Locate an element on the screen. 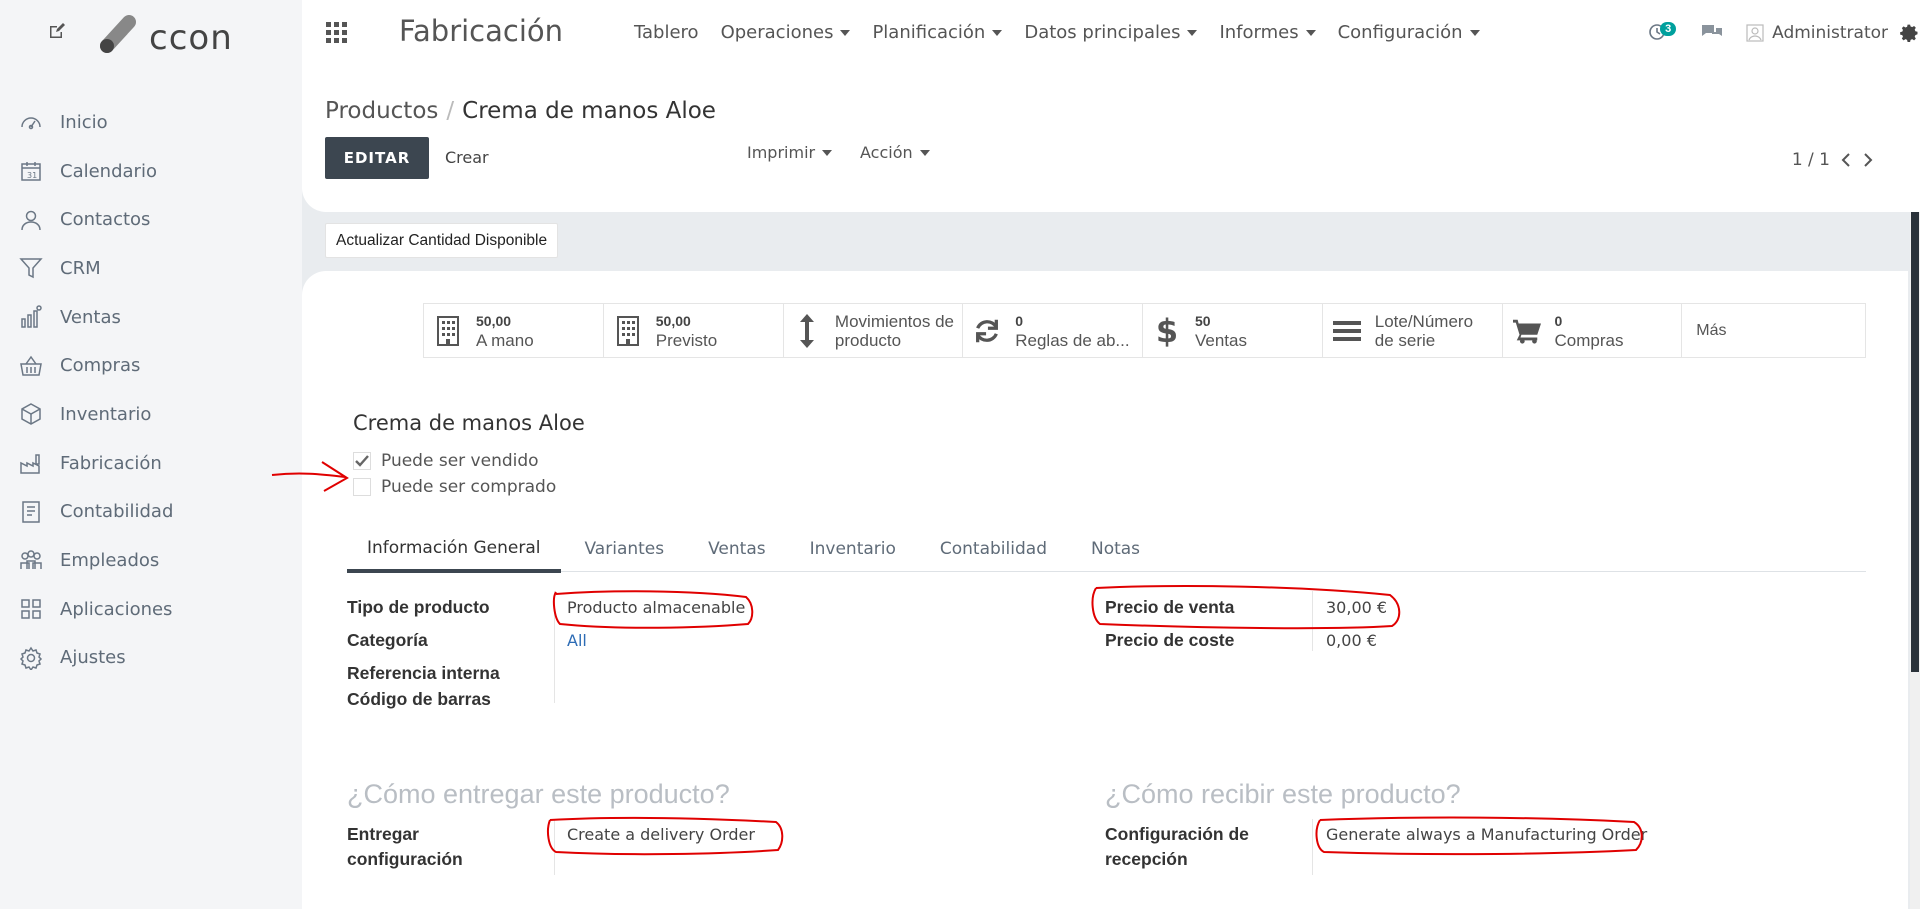  sidebar-item-inicio: Inicio is located at coordinates (151, 122).